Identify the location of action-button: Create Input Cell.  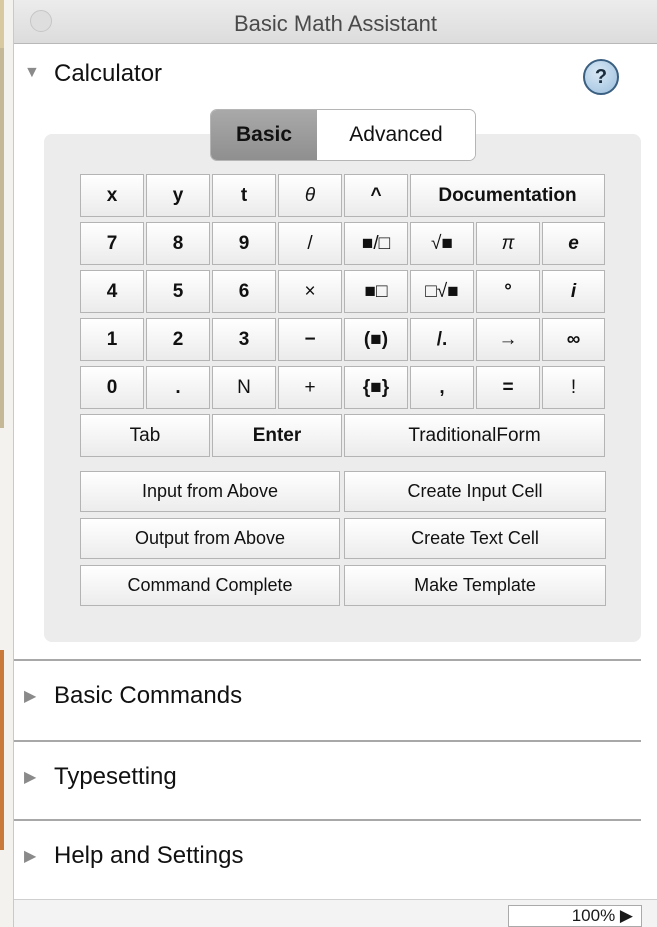
(475, 491).